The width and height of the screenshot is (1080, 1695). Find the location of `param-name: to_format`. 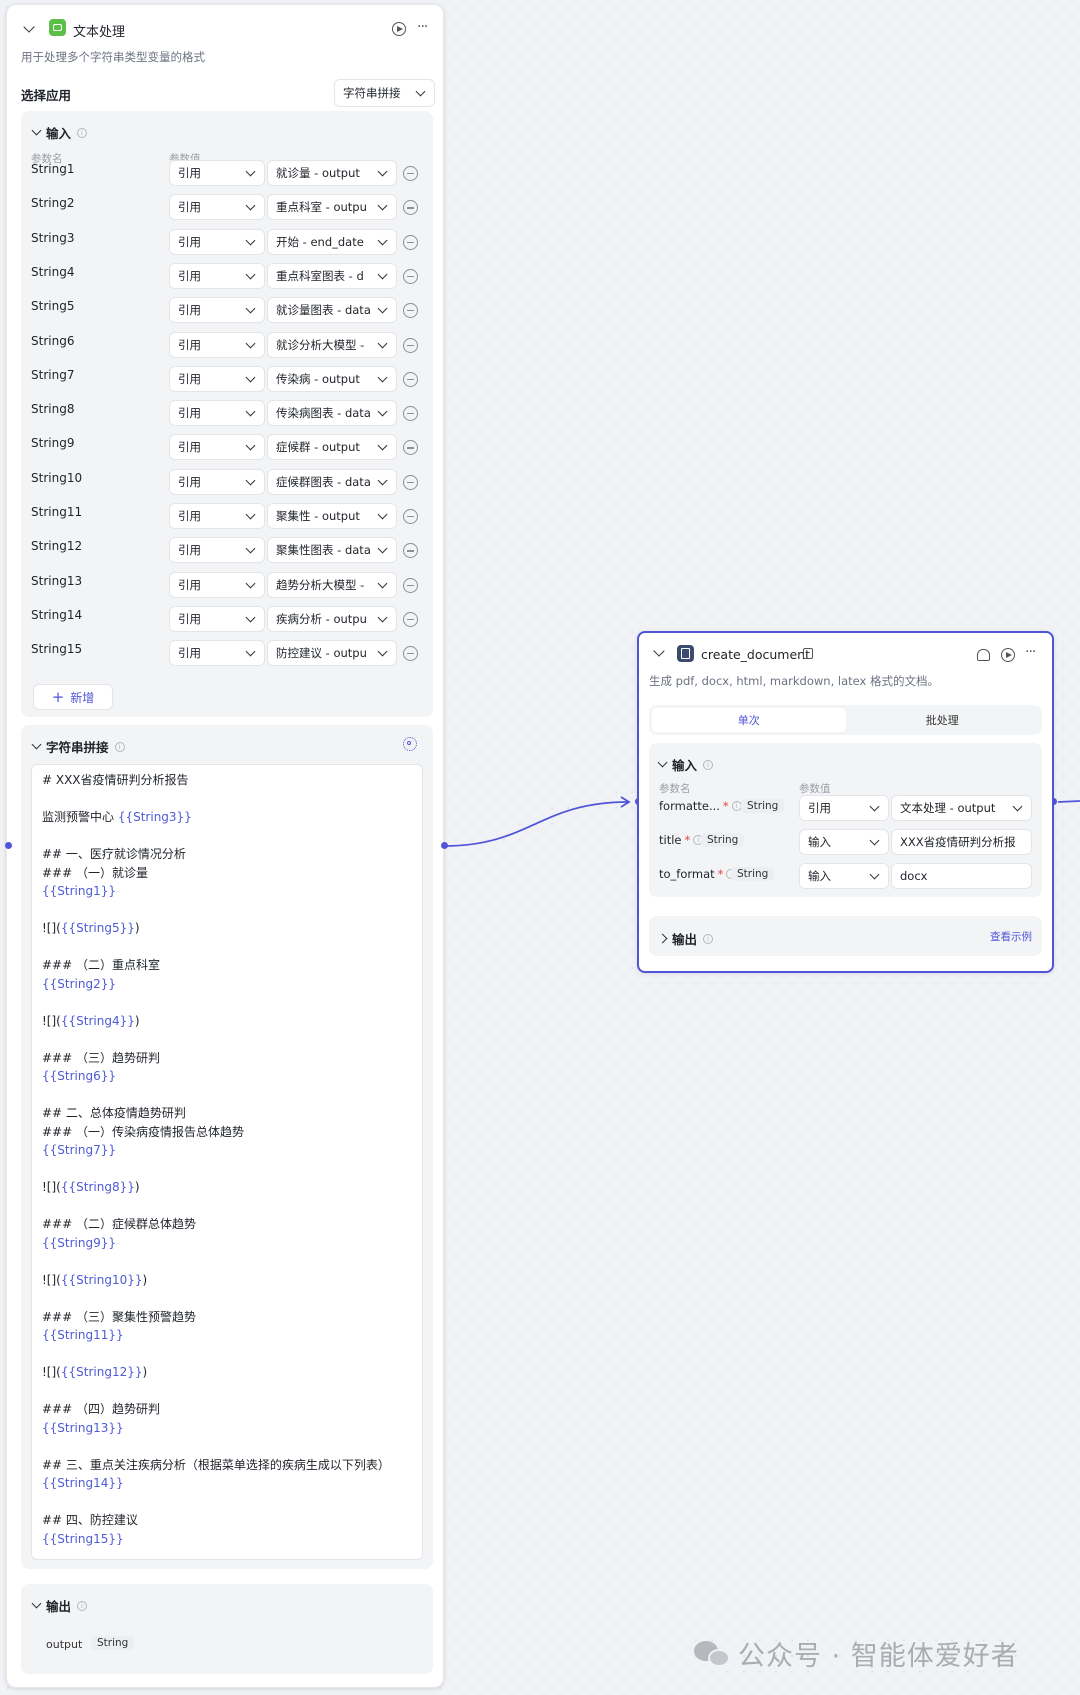

param-name: to_format is located at coordinates (687, 874).